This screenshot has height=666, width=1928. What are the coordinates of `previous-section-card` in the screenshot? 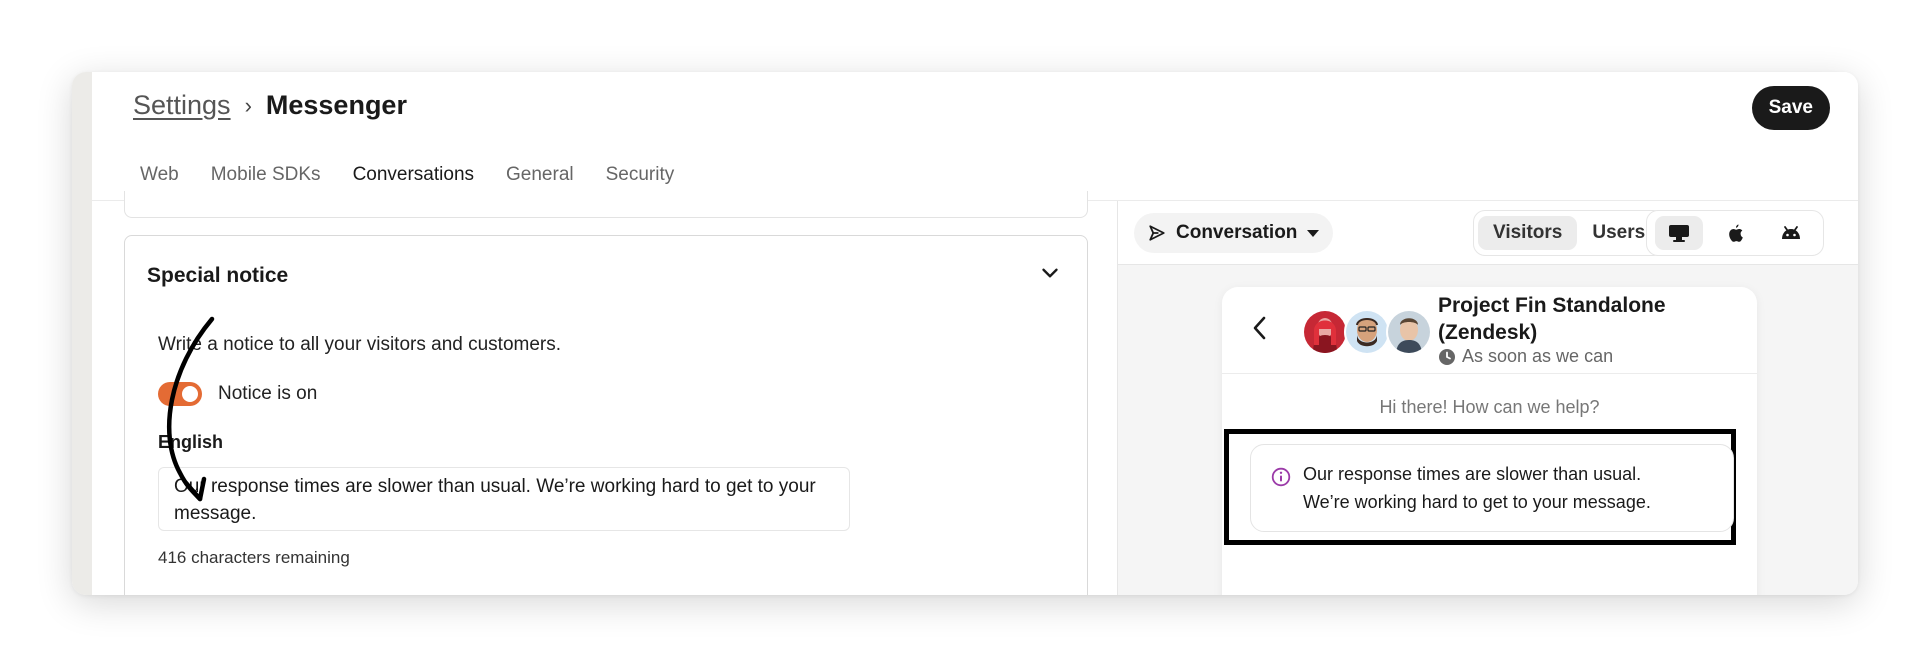 It's located at (606, 204).